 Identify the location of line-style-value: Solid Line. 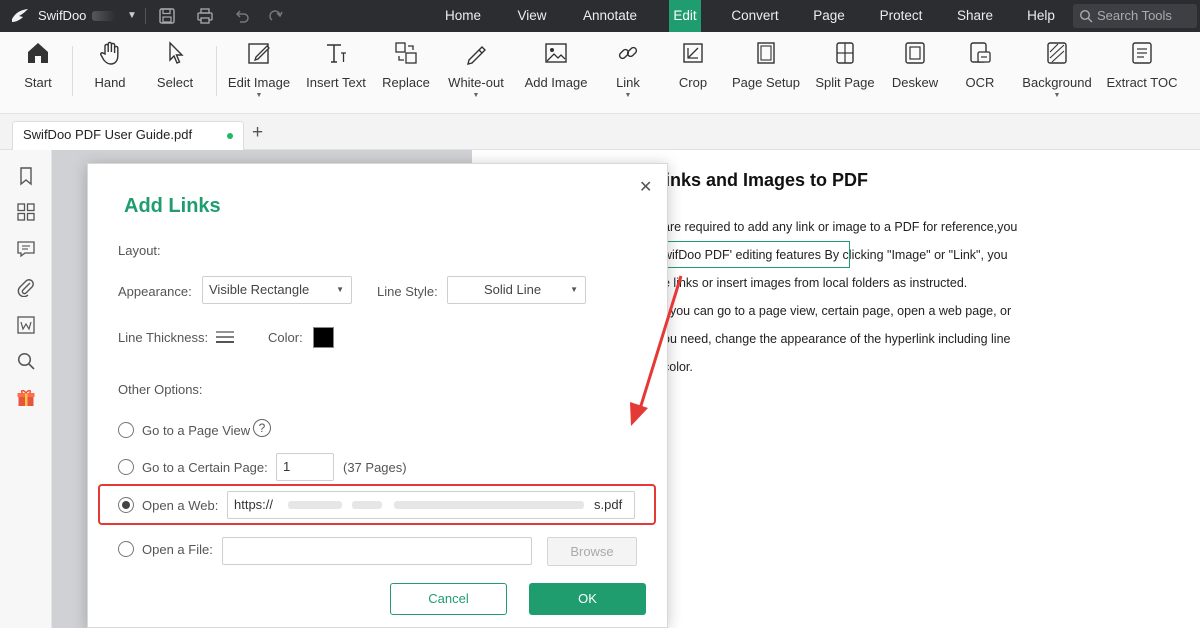
(513, 289).